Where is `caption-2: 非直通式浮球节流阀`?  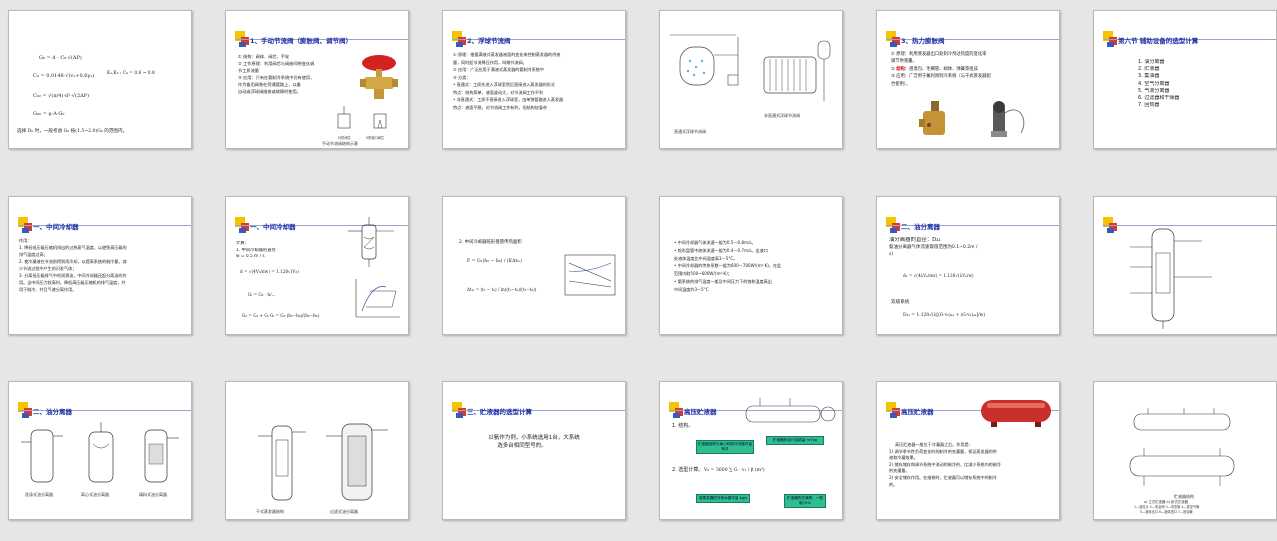 caption-2: 非直通式浮球节流阀 is located at coordinates (782, 115).